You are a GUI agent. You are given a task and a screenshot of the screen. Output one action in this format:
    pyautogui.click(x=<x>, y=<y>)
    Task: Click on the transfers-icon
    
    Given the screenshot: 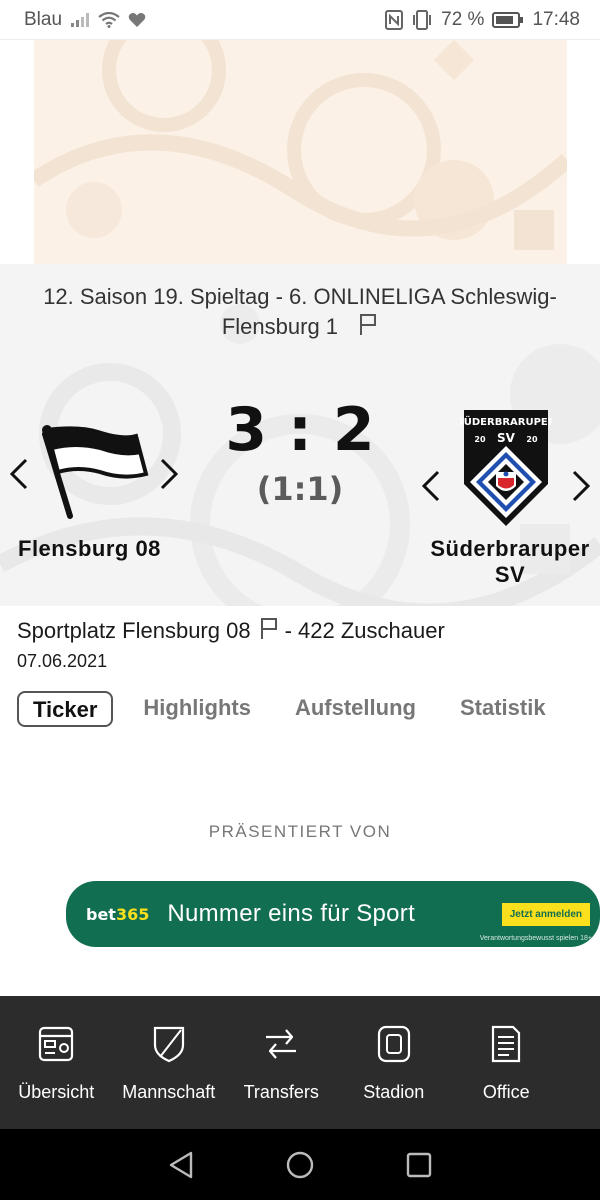 What is the action you would take?
    pyautogui.click(x=281, y=1044)
    